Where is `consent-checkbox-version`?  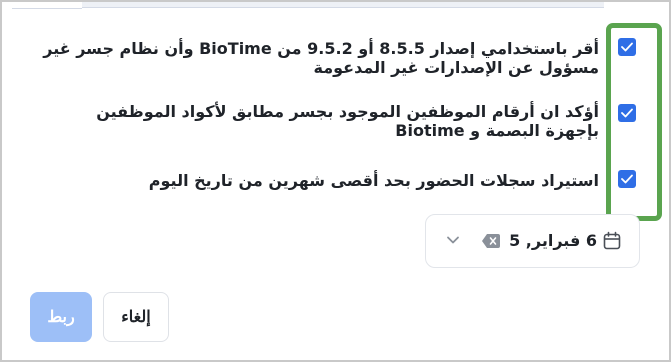 consent-checkbox-version is located at coordinates (627, 47).